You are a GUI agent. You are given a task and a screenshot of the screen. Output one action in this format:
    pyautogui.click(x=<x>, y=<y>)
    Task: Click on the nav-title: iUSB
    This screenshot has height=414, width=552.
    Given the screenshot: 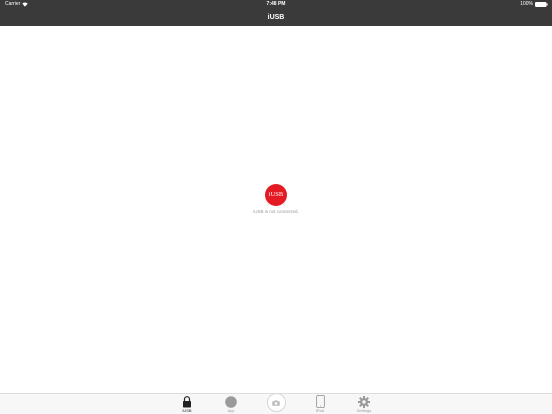 What is the action you would take?
    pyautogui.click(x=276, y=17)
    